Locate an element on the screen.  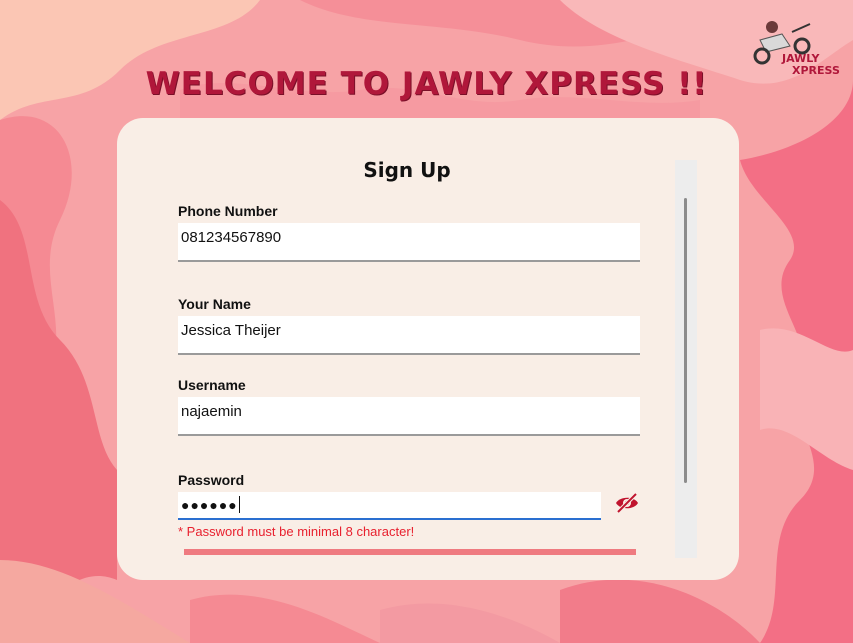
welcome-heading: WELCOME TO JAWLY XPRESS !! is located at coordinates (426, 84).